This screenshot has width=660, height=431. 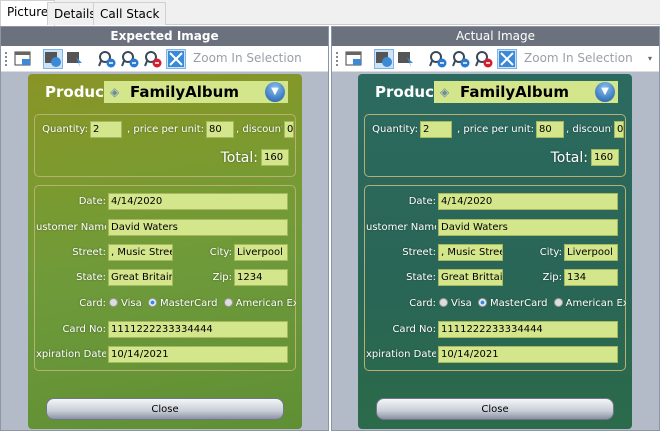 I want to click on city-label: City:, so click(x=220, y=252).